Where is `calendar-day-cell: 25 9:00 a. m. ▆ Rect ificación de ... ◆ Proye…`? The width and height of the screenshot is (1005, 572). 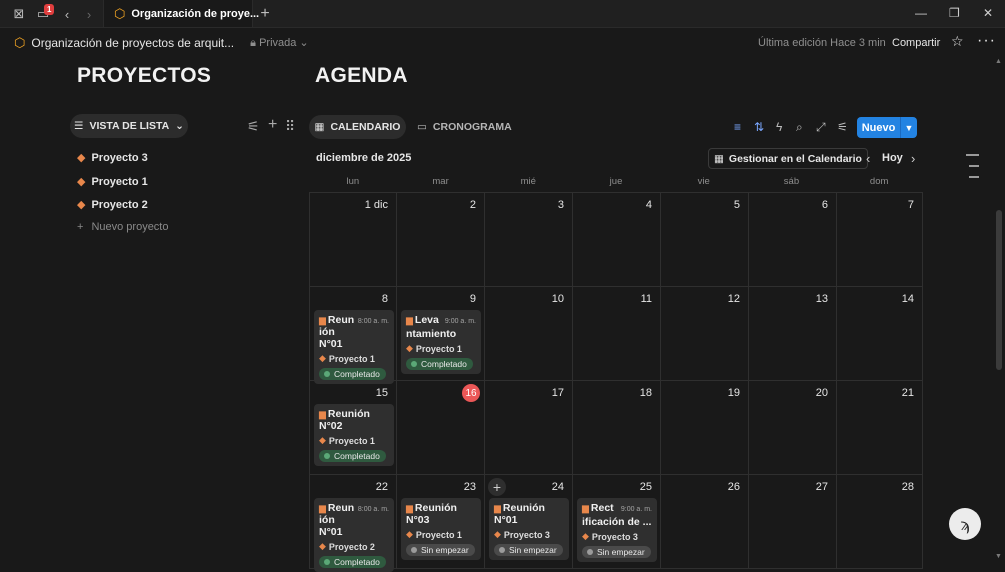 calendar-day-cell: 25 9:00 a. m. ▆ Rect ificación de ... ◆ Proye… is located at coordinates (617, 522).